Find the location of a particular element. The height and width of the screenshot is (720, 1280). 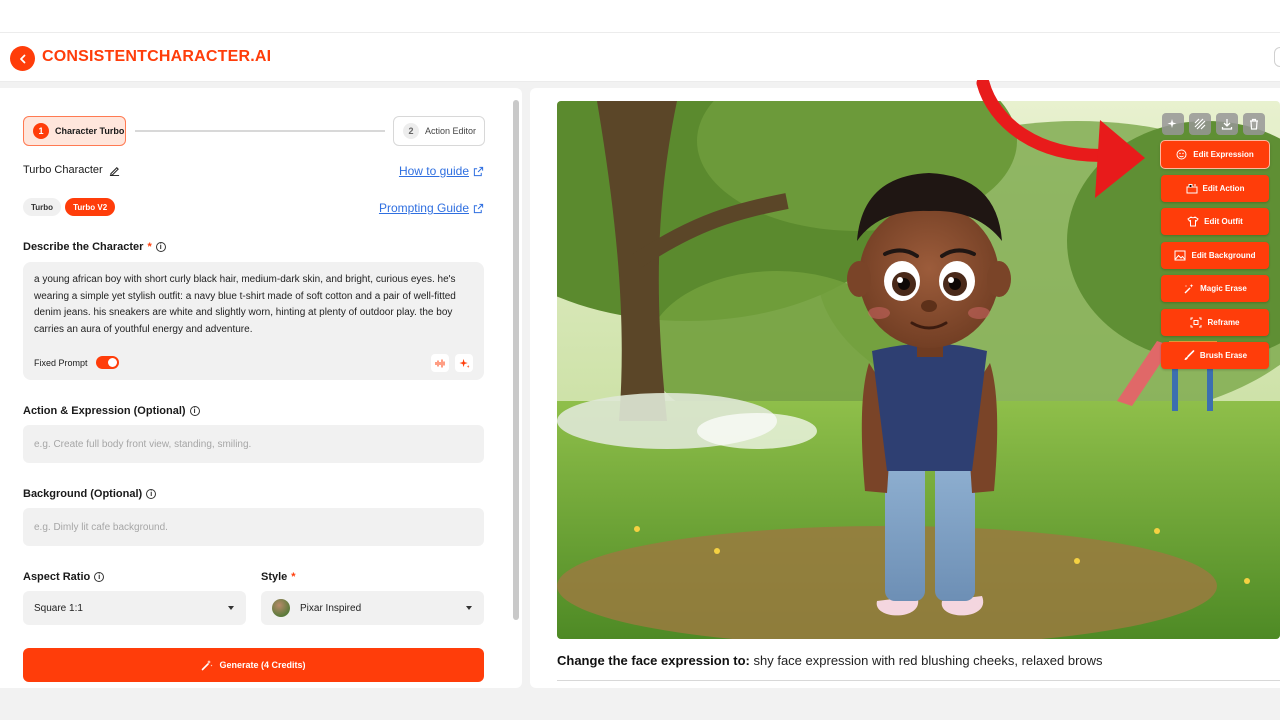

caption-divider is located at coordinates (918, 680).